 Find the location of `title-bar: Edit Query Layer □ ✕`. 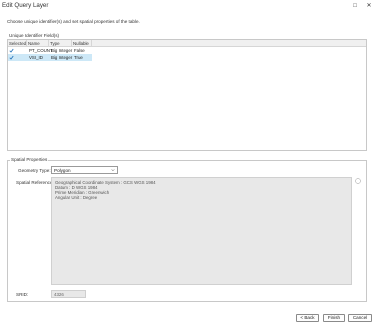

title-bar: Edit Query Layer □ ✕ is located at coordinates (187, 6).